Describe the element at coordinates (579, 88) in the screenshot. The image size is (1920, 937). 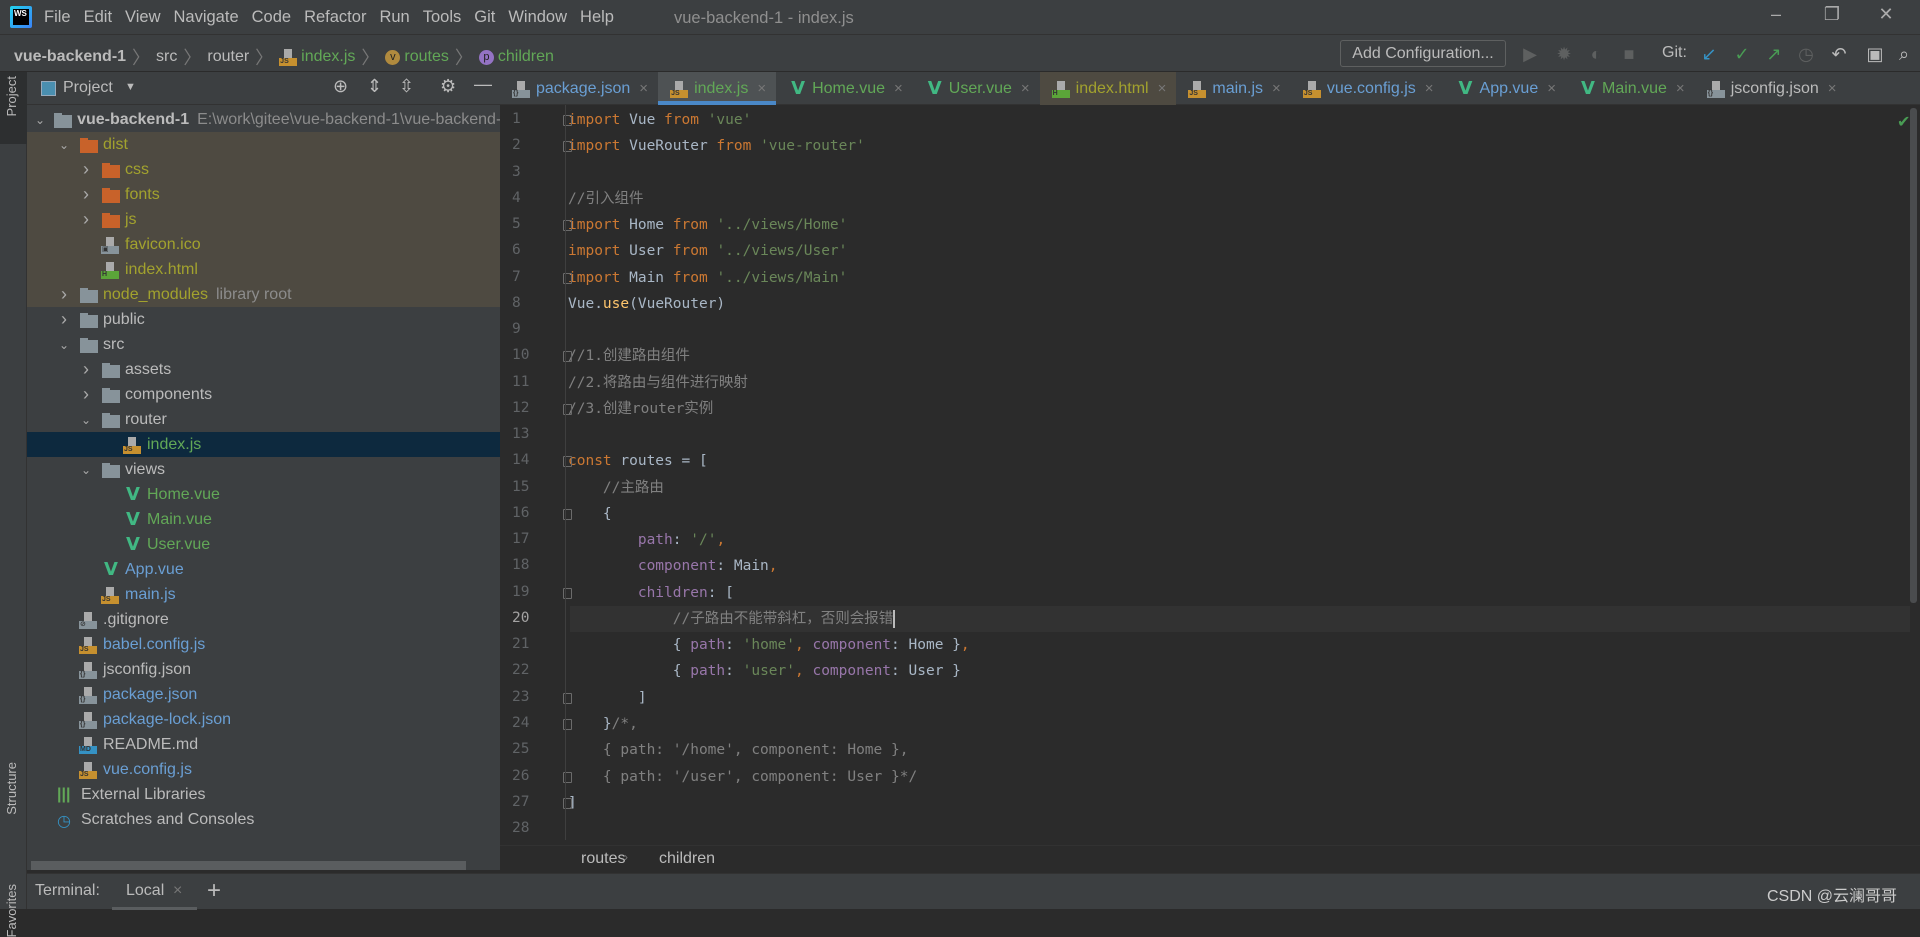
I see `tab-package-json: {} package.json ×` at that location.